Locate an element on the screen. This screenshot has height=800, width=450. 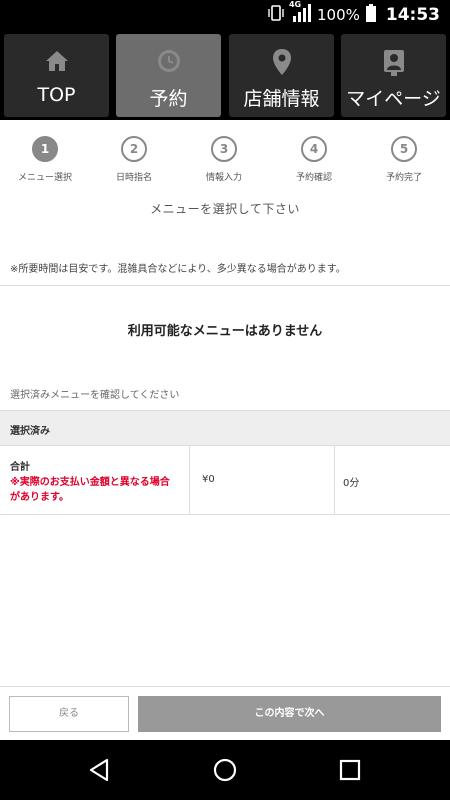
tab-store-info: 店舗情報 is located at coordinates (281, 75).